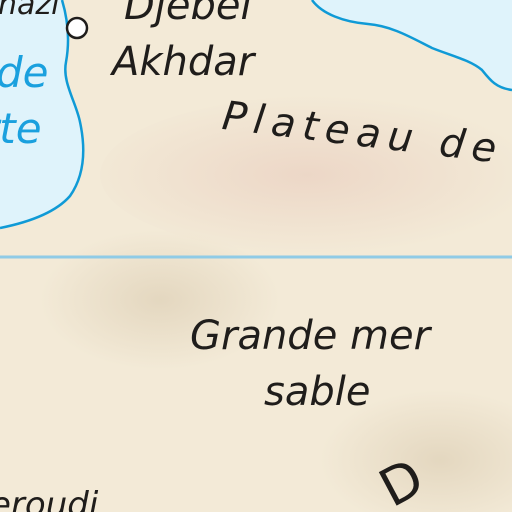 The image size is (512, 512). What do you see at coordinates (29, 10) in the screenshot?
I see `city-label: nazi` at bounding box center [29, 10].